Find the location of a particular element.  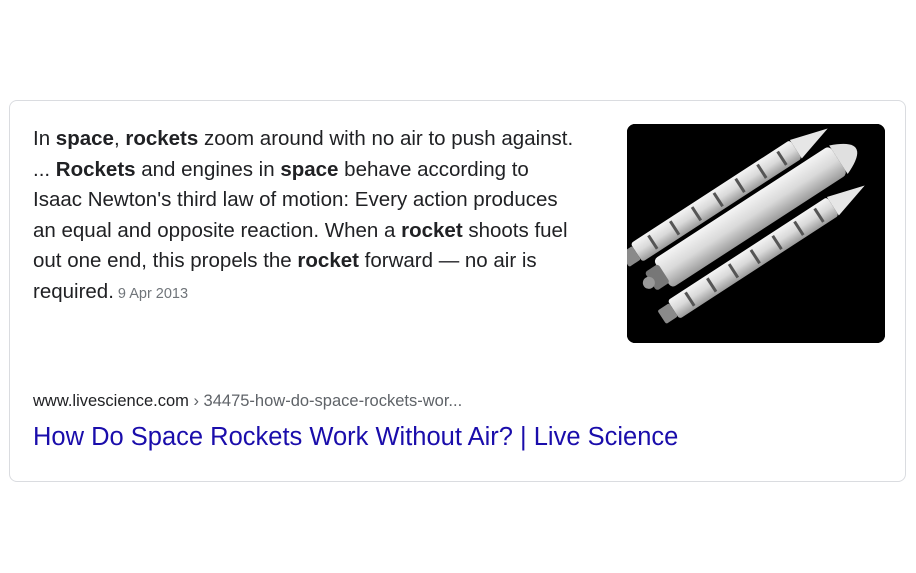

snippet-date: 9 Apr 2013 is located at coordinates (153, 293).